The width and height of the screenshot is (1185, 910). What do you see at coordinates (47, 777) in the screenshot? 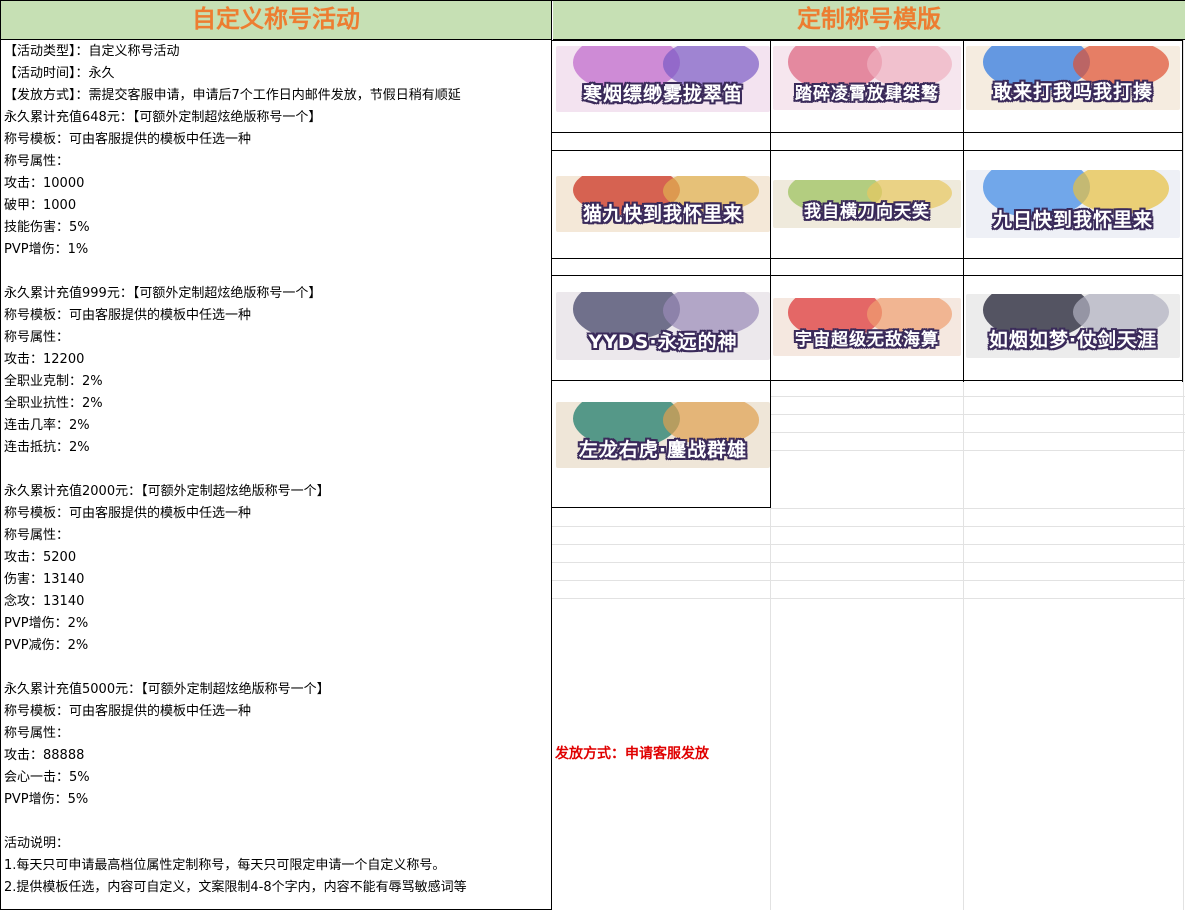
I see `description-line: 会心一击：5%` at bounding box center [47, 777].